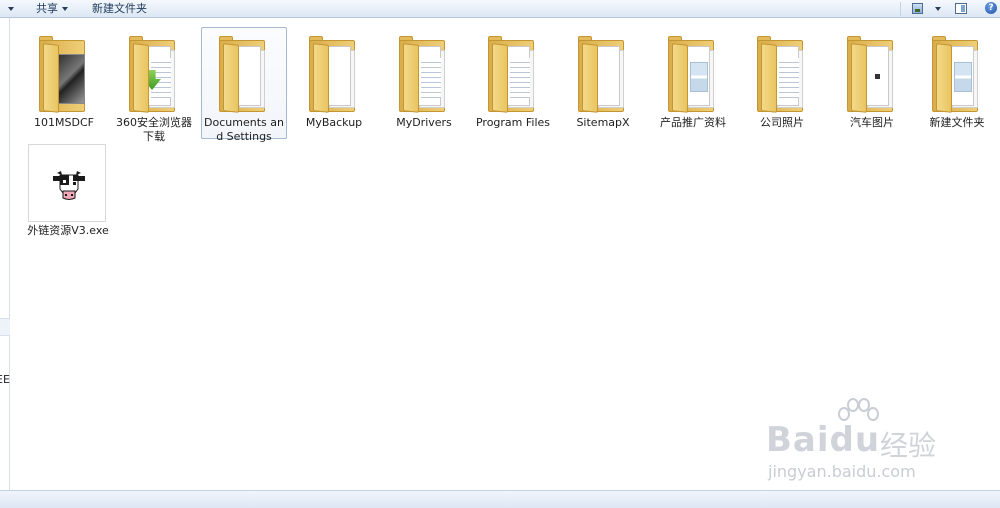 The image size is (1000, 508). I want to click on watermark-url: jingyan.baidu.com, so click(842, 471).